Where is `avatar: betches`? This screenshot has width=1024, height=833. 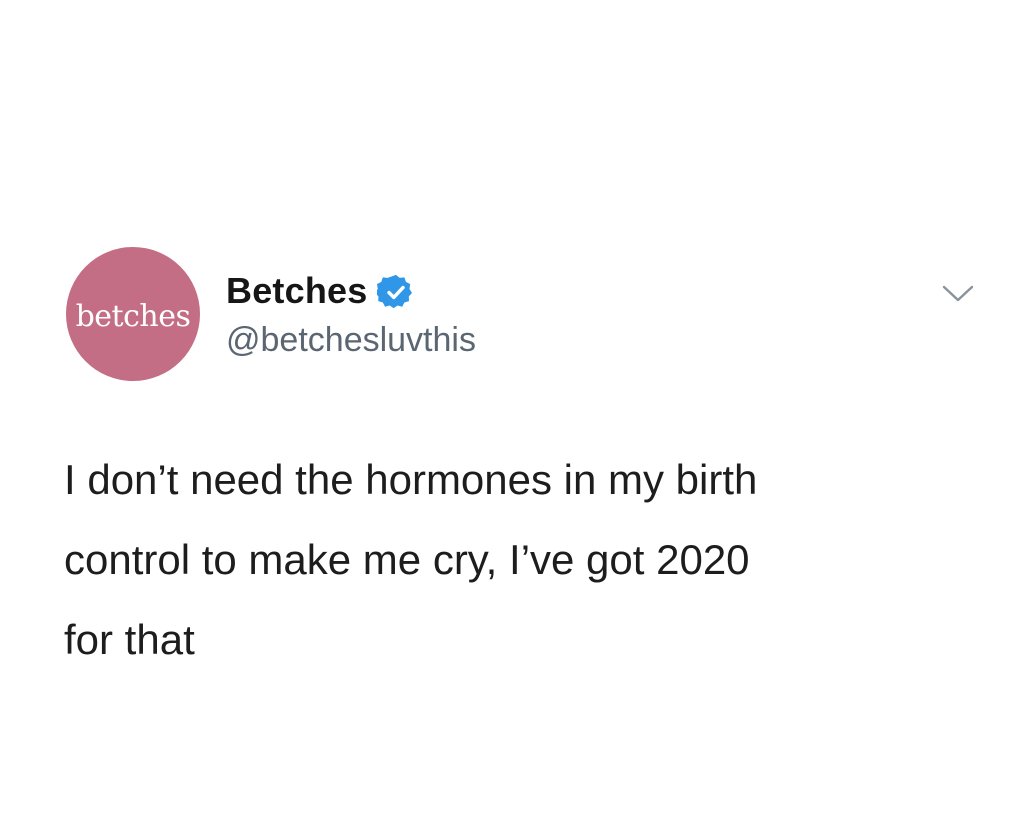 avatar: betches is located at coordinates (133, 314).